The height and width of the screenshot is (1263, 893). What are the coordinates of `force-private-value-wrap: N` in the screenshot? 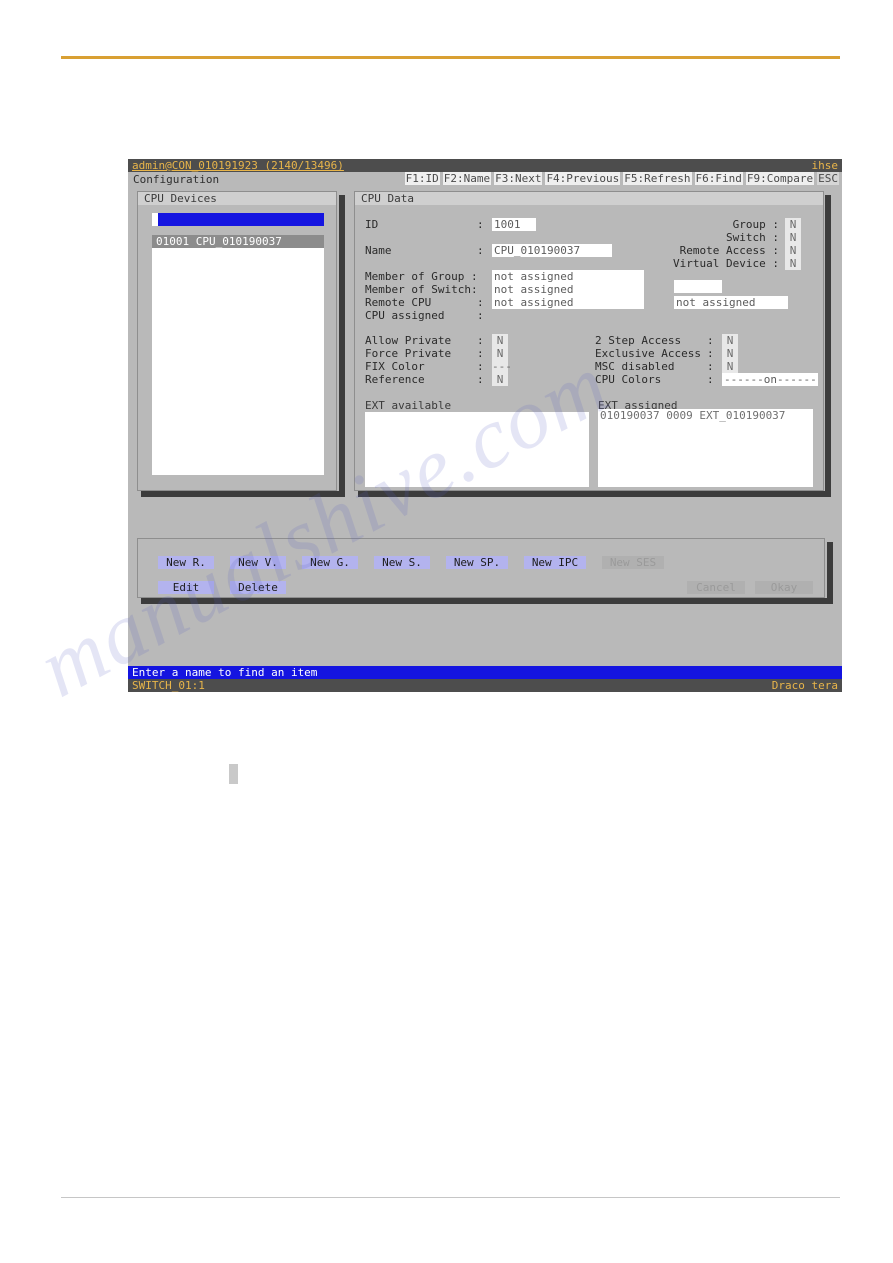 It's located at (500, 353).